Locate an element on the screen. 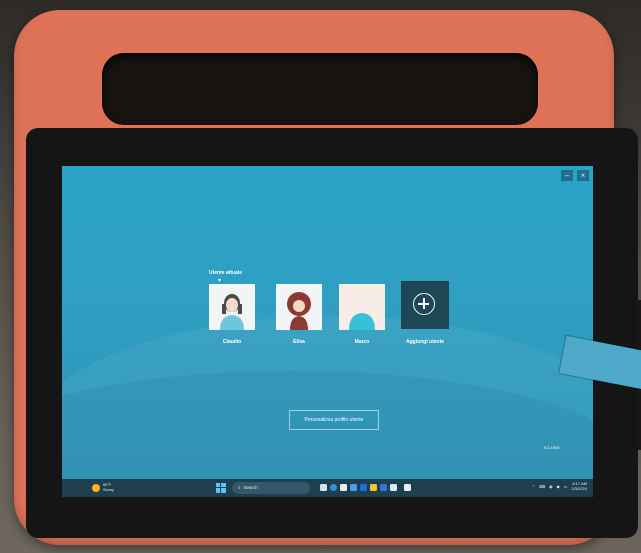 Image resolution: width=641 pixels, height=553 pixels. case-handle-slot is located at coordinates (320, 89).